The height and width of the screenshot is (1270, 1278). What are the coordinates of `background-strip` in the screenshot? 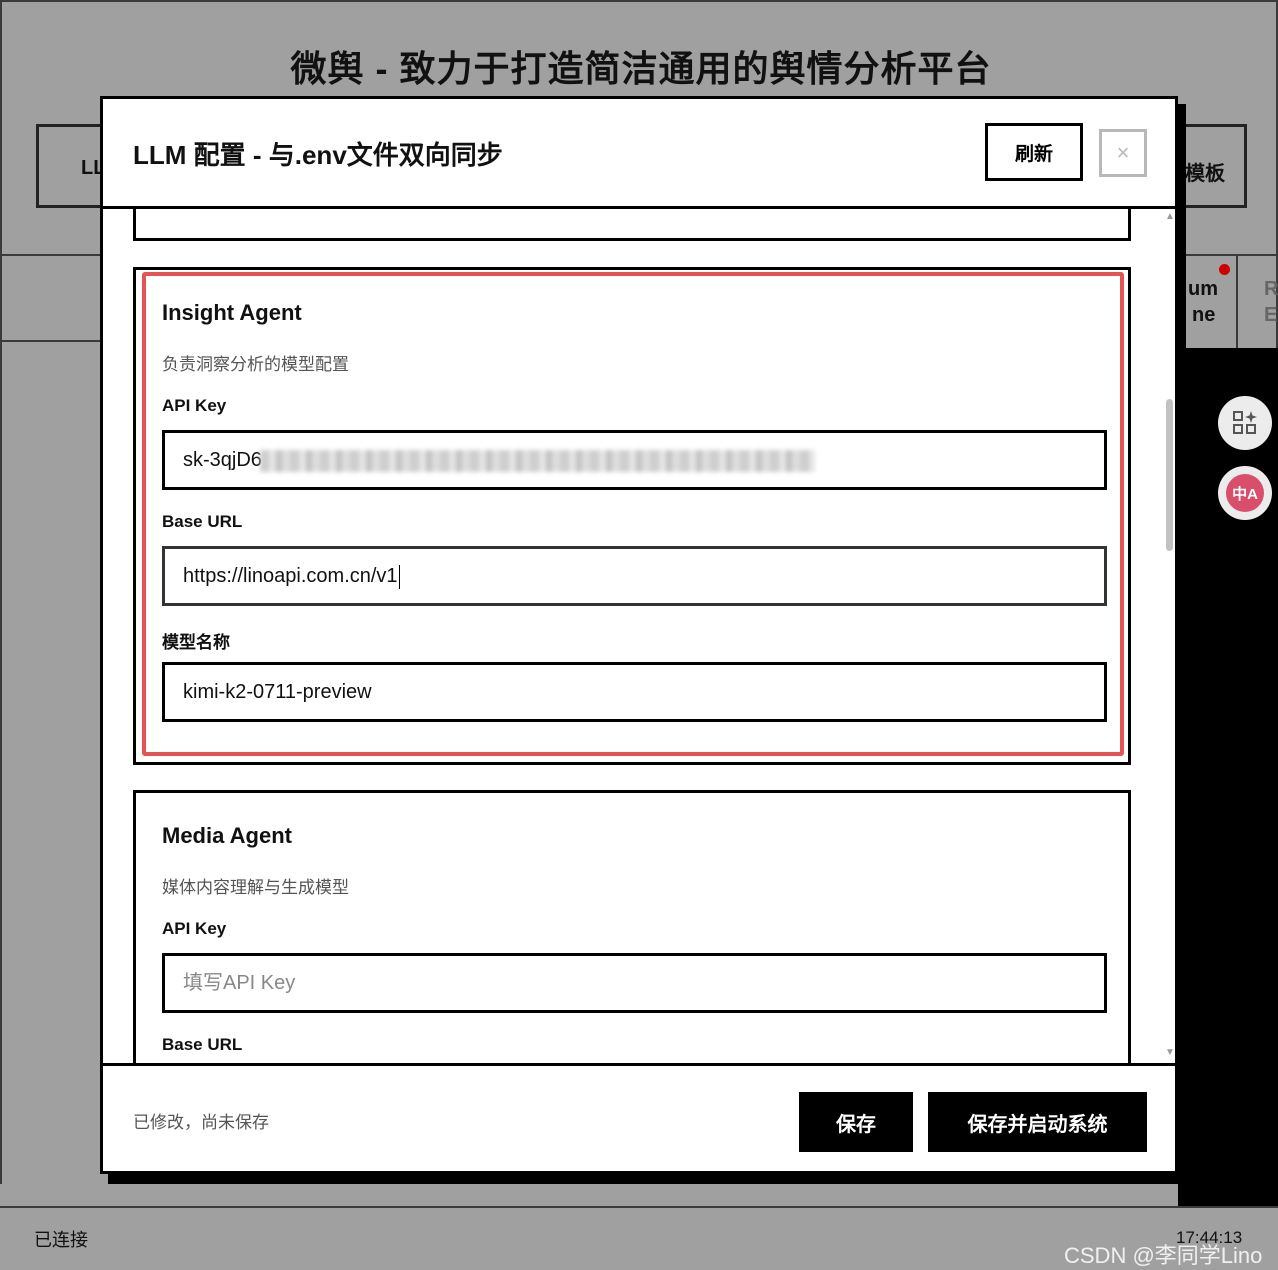 It's located at (382, 1195).